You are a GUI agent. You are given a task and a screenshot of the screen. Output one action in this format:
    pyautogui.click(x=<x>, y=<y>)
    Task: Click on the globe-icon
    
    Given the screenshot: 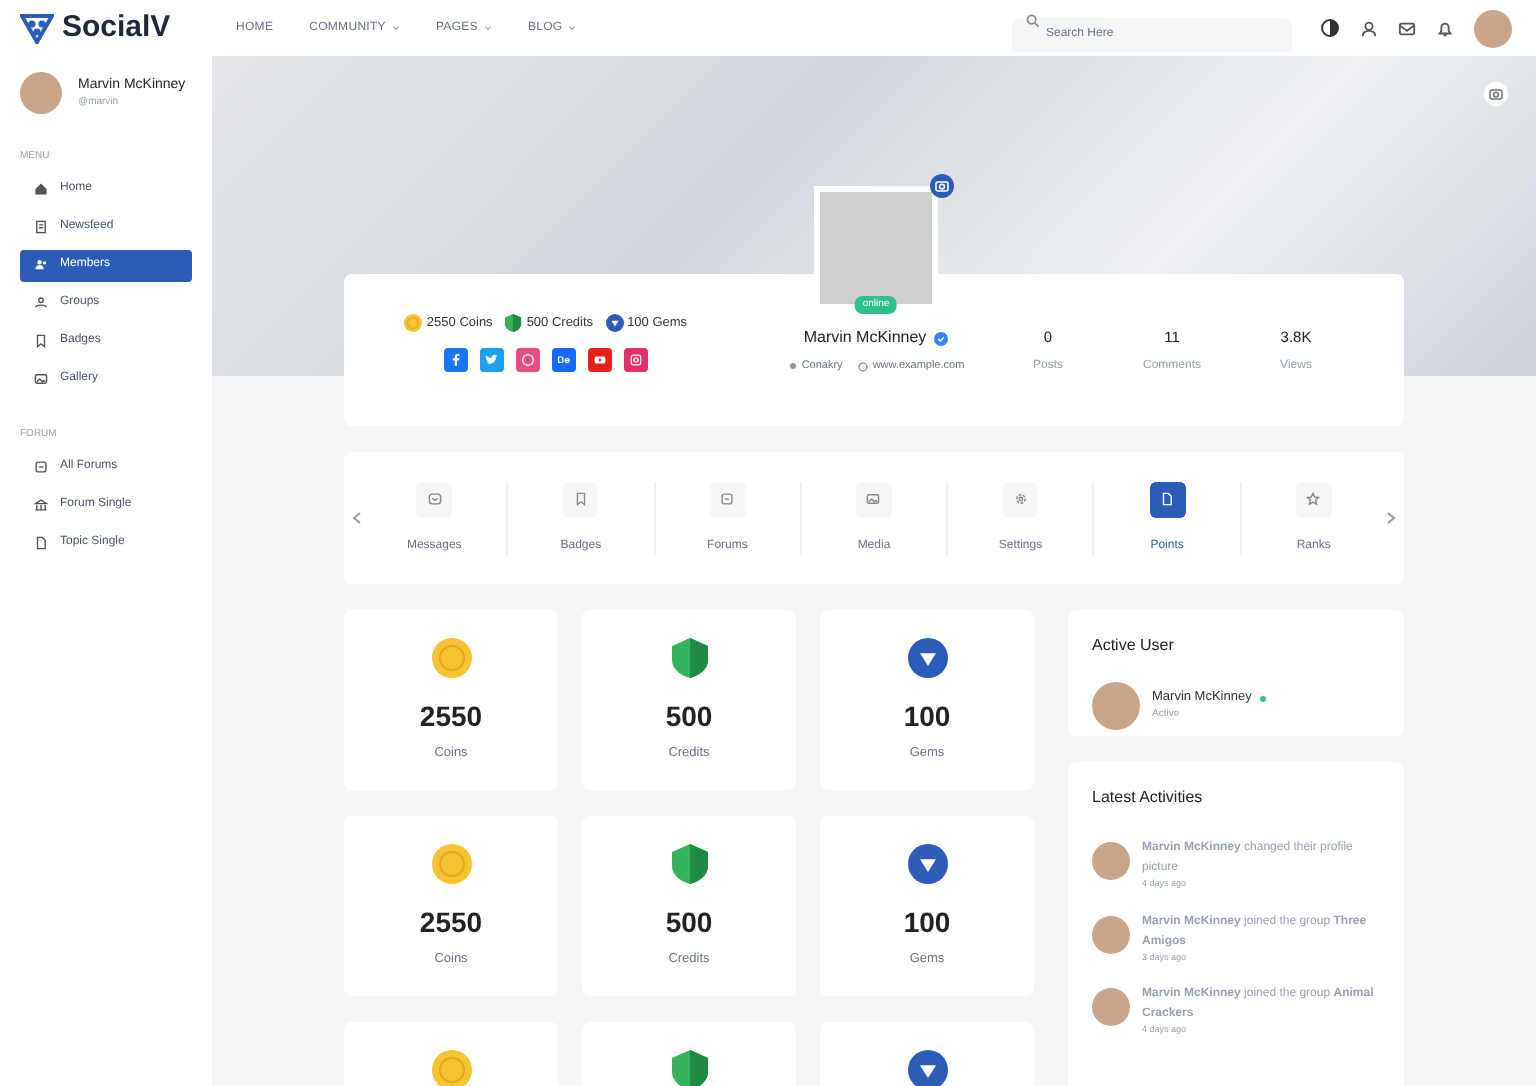 What is the action you would take?
    pyautogui.click(x=863, y=366)
    